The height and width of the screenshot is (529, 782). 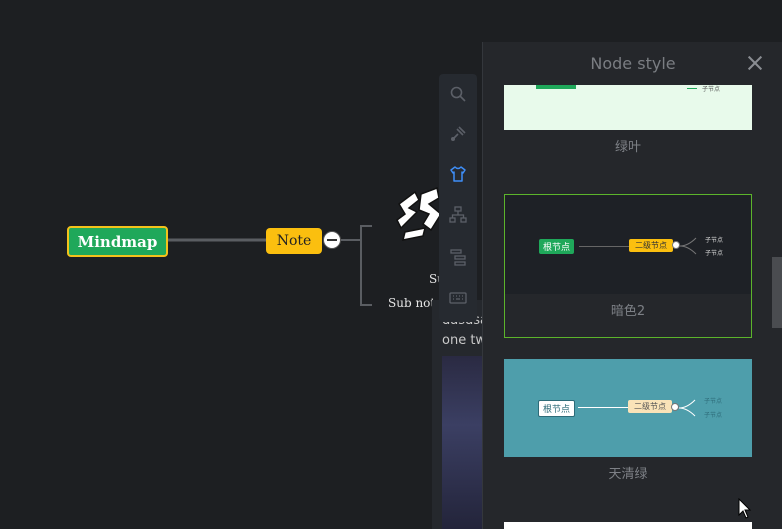 I want to click on note-node: Note, so click(x=294, y=241).